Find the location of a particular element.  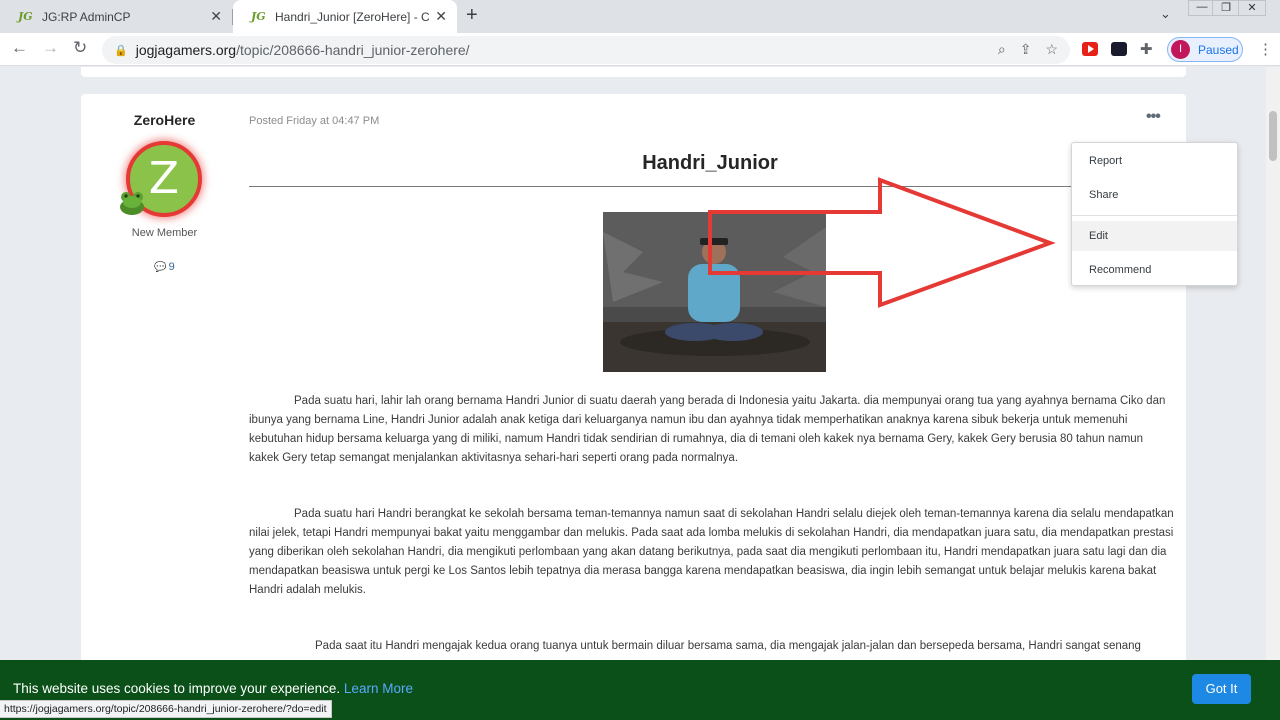

zoom-icon: ⌕ is located at coordinates (1002, 49).